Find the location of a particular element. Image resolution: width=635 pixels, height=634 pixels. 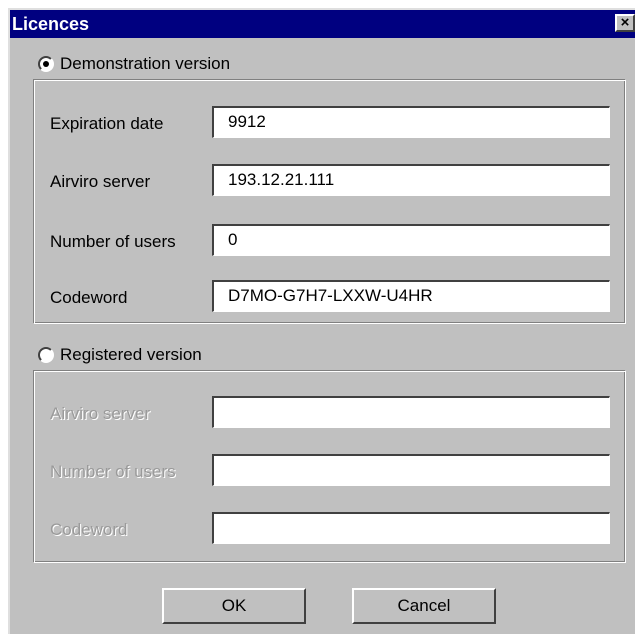

demo-codeword-label: Codeword is located at coordinates (89, 297).